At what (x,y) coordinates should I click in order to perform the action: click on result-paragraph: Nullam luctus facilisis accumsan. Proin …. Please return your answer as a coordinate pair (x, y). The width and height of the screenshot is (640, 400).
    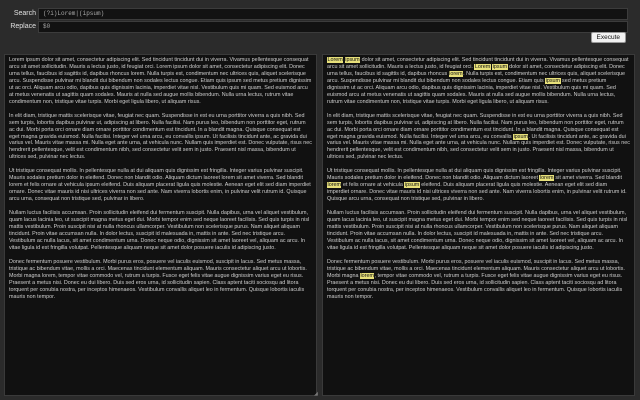
    Looking at the image, I should click on (477, 230).